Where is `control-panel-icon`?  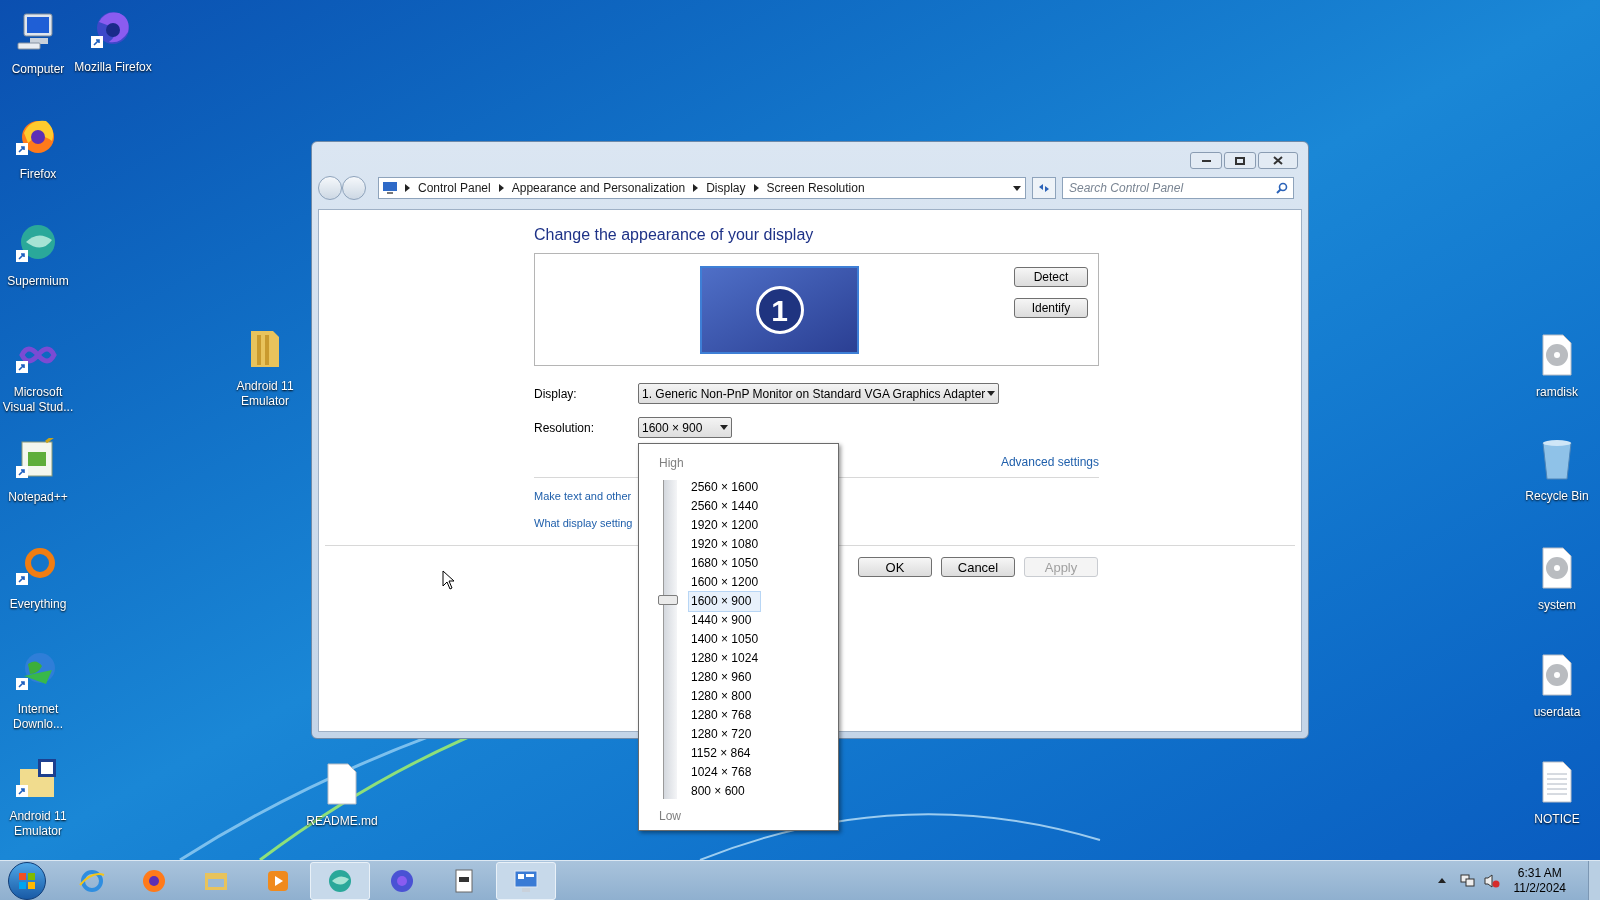 control-panel-icon is located at coordinates (390, 188).